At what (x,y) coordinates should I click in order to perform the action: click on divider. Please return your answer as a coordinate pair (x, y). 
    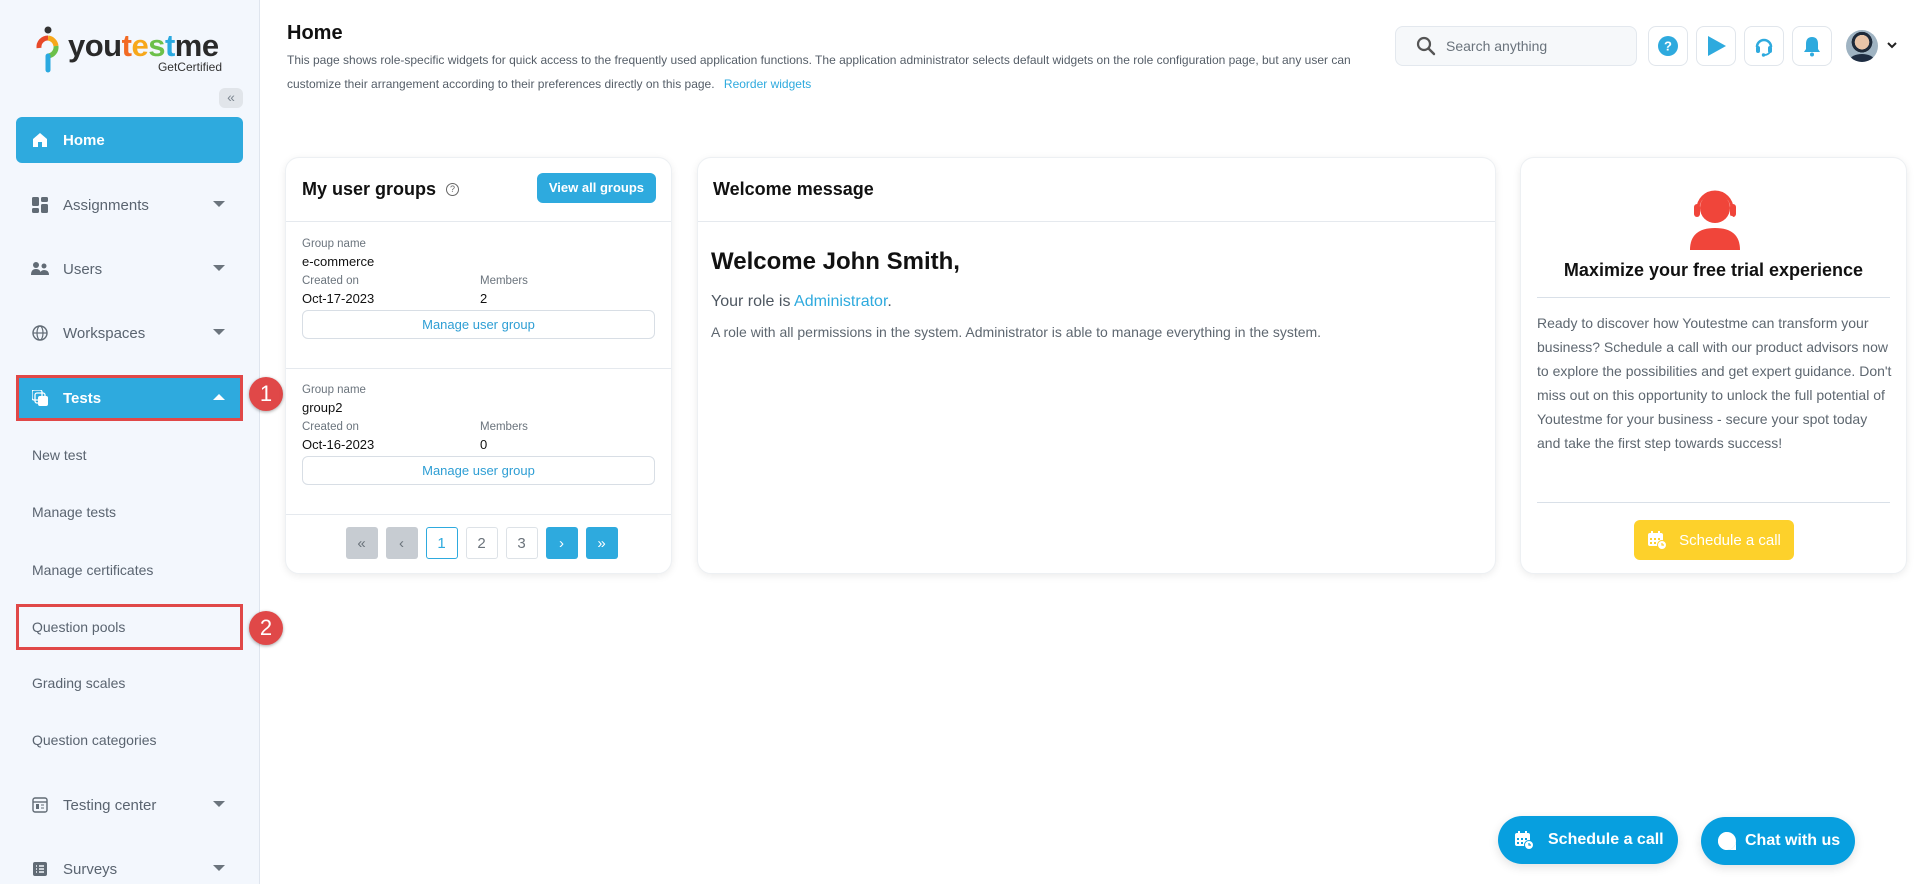
    Looking at the image, I should click on (1713, 297).